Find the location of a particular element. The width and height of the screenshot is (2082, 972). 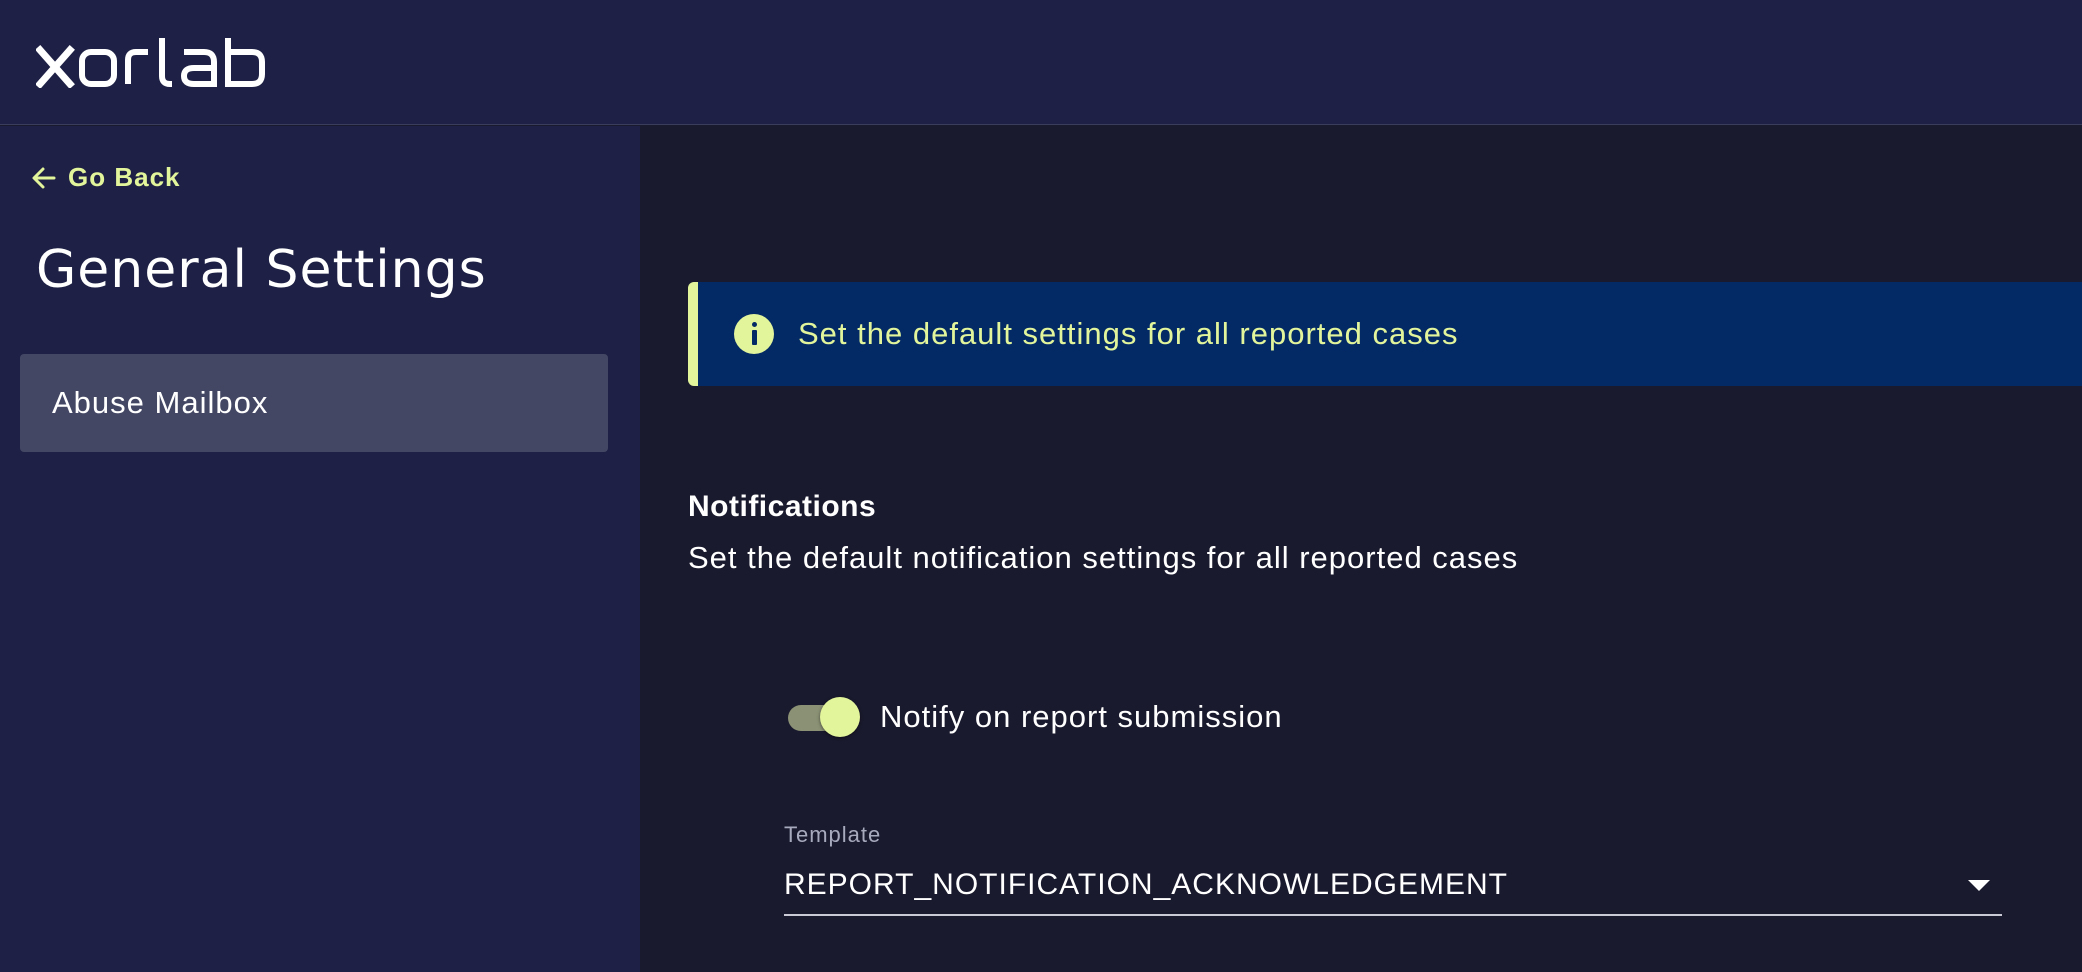

caret-down-icon is located at coordinates (1979, 885).